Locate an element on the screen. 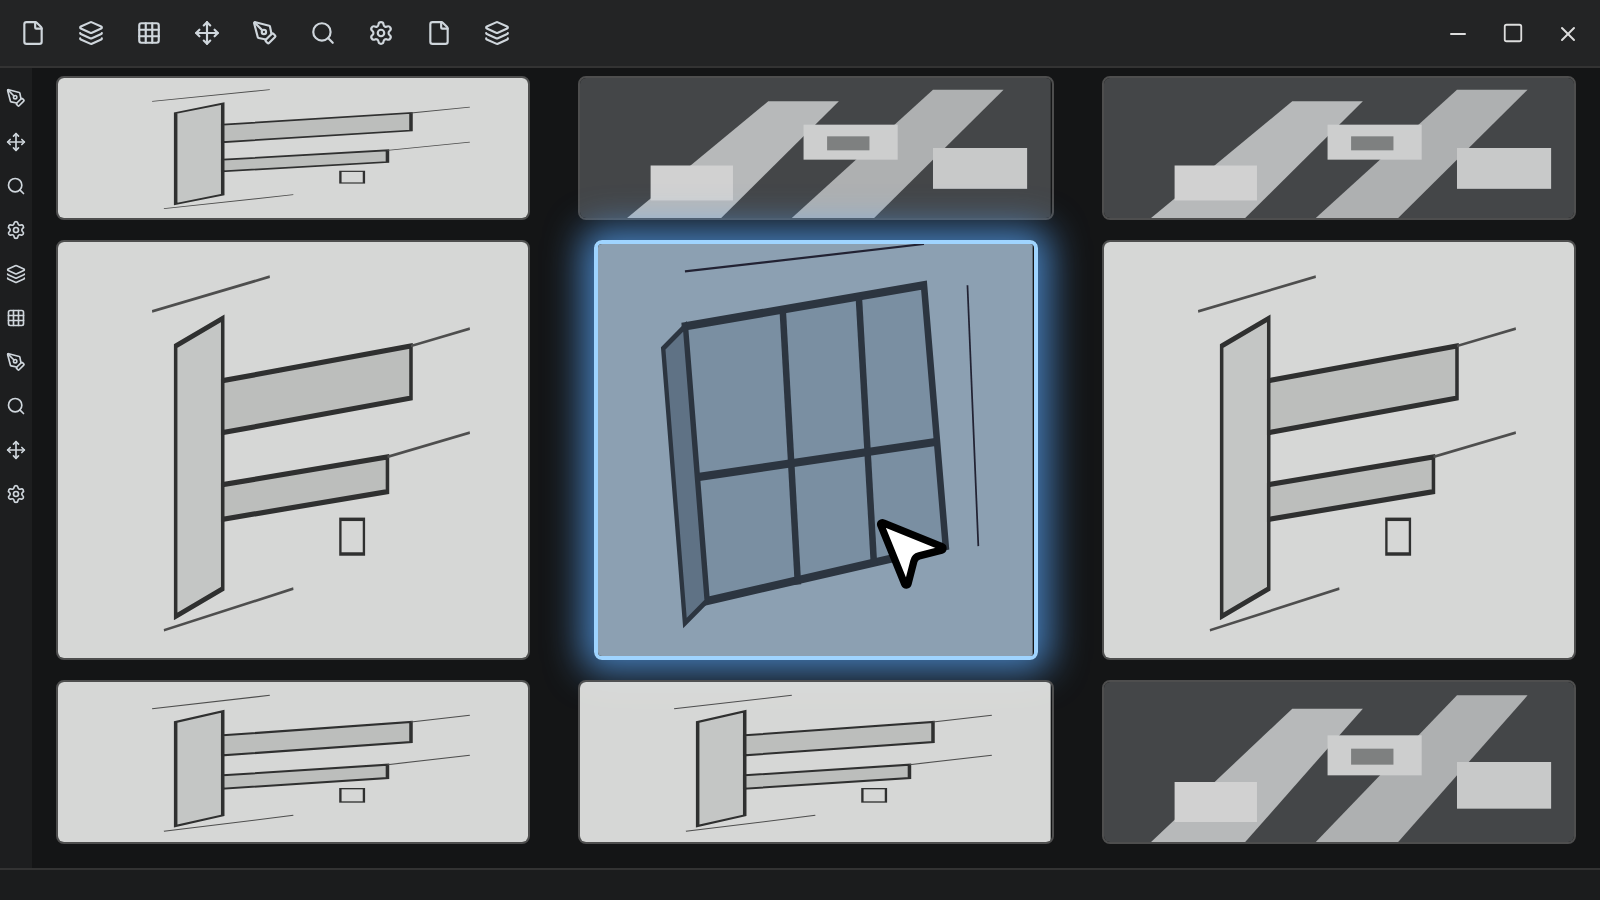 This screenshot has width=1600, height=900. maximize-icon is located at coordinates (1513, 33).